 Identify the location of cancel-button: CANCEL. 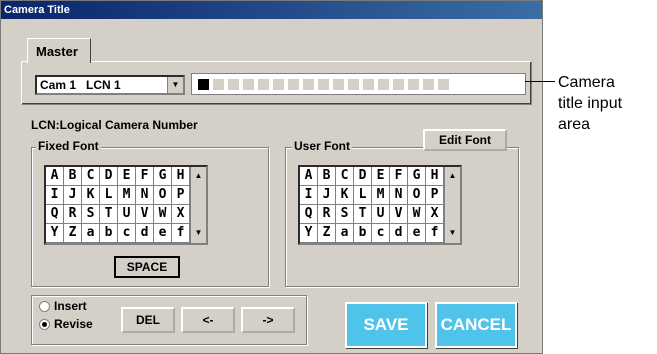
(476, 325).